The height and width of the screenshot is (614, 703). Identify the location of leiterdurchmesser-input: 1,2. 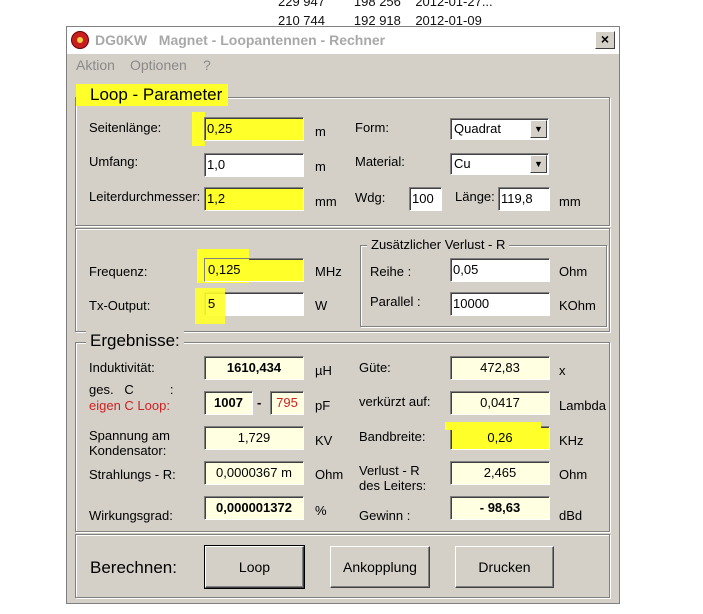
(254, 199).